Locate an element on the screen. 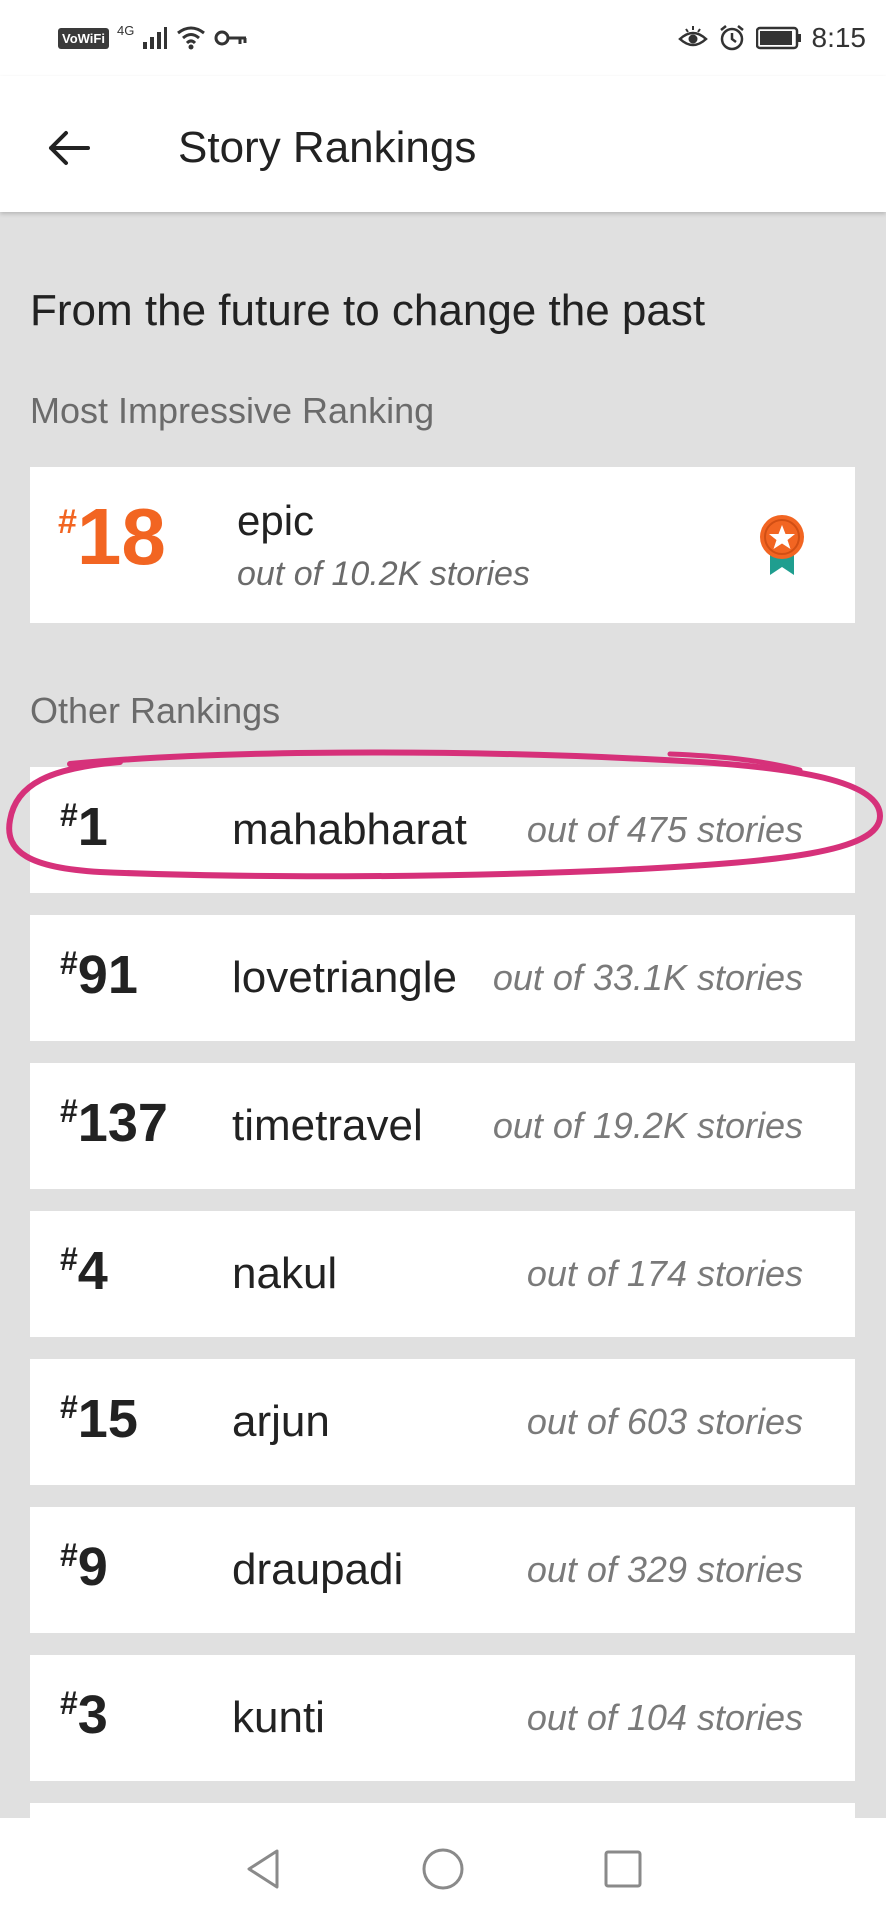 The width and height of the screenshot is (886, 1920). vowifi-badge: VoWiFi is located at coordinates (83, 38).